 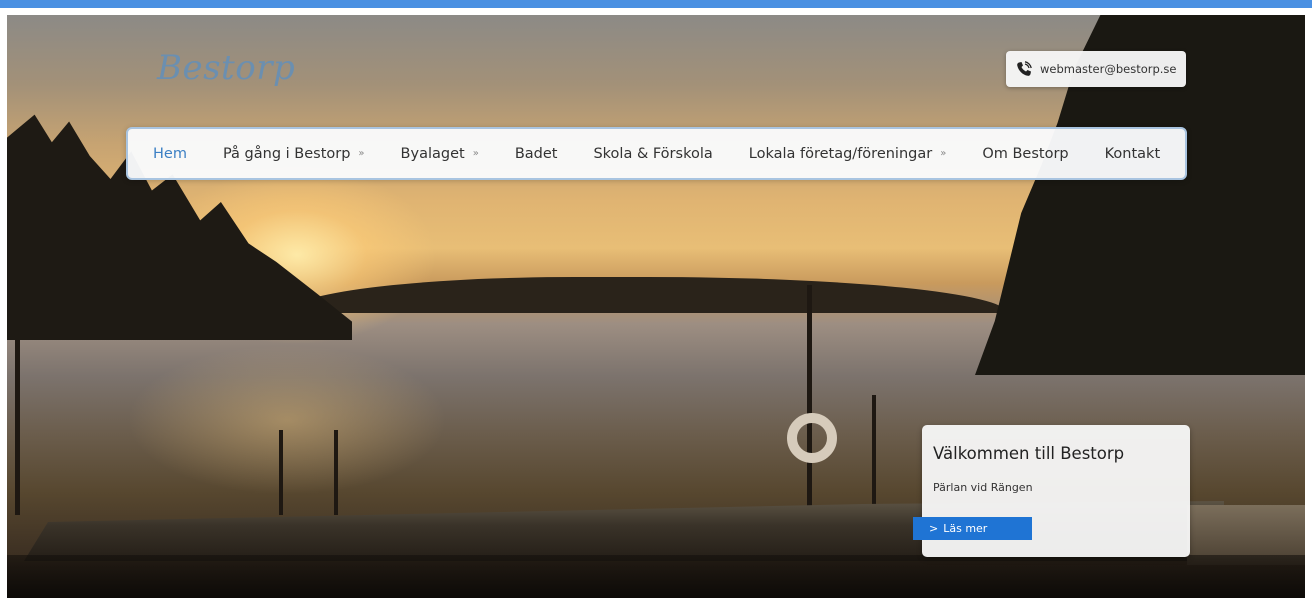 What do you see at coordinates (965, 528) in the screenshot?
I see `read-more-label: Läs mer` at bounding box center [965, 528].